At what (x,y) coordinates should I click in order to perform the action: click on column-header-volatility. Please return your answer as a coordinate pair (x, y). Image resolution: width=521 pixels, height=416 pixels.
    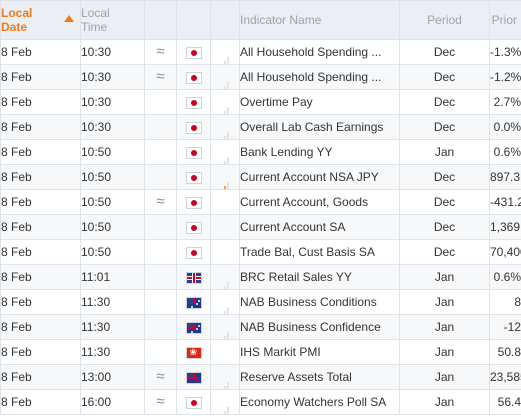
    Looking at the image, I should click on (160, 20).